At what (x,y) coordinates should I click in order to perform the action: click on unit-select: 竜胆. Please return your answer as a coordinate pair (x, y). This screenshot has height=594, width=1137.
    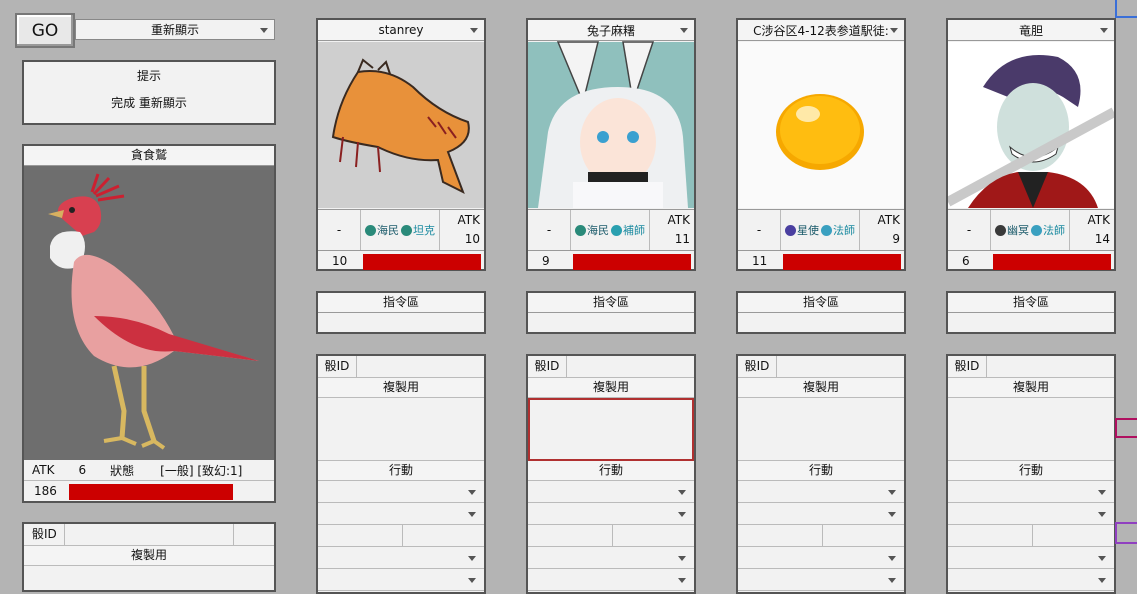
    Looking at the image, I should click on (1031, 30).